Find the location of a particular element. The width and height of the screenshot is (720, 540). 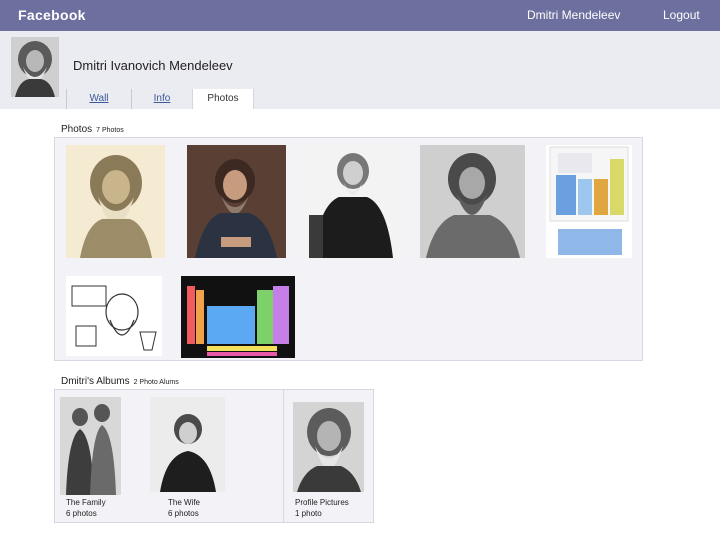

albums-heading: Dmitri's Albums is located at coordinates (95, 381).